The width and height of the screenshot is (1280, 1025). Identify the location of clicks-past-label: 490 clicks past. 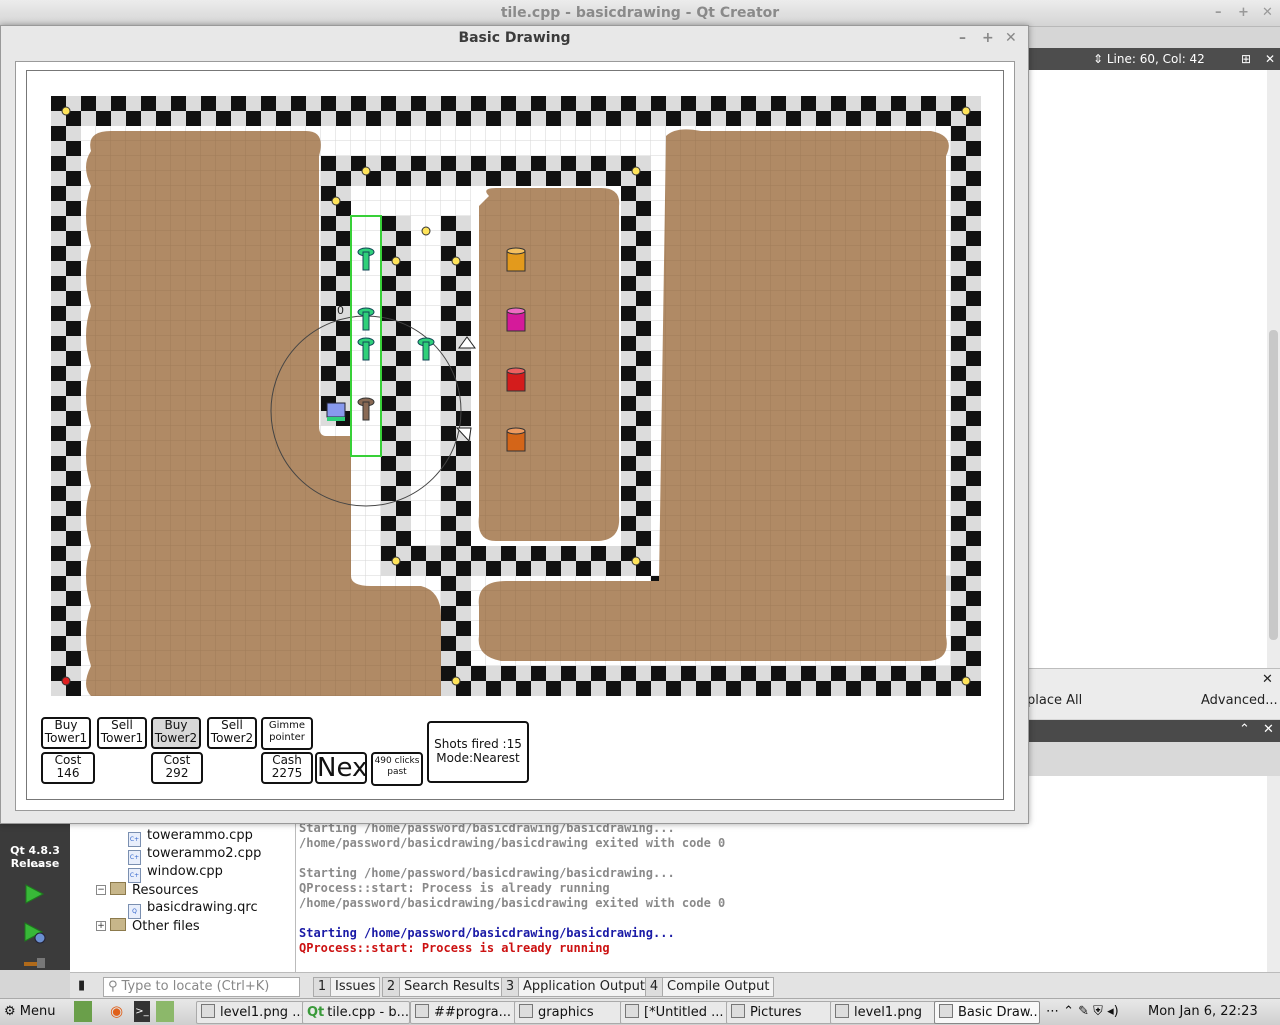
(397, 769).